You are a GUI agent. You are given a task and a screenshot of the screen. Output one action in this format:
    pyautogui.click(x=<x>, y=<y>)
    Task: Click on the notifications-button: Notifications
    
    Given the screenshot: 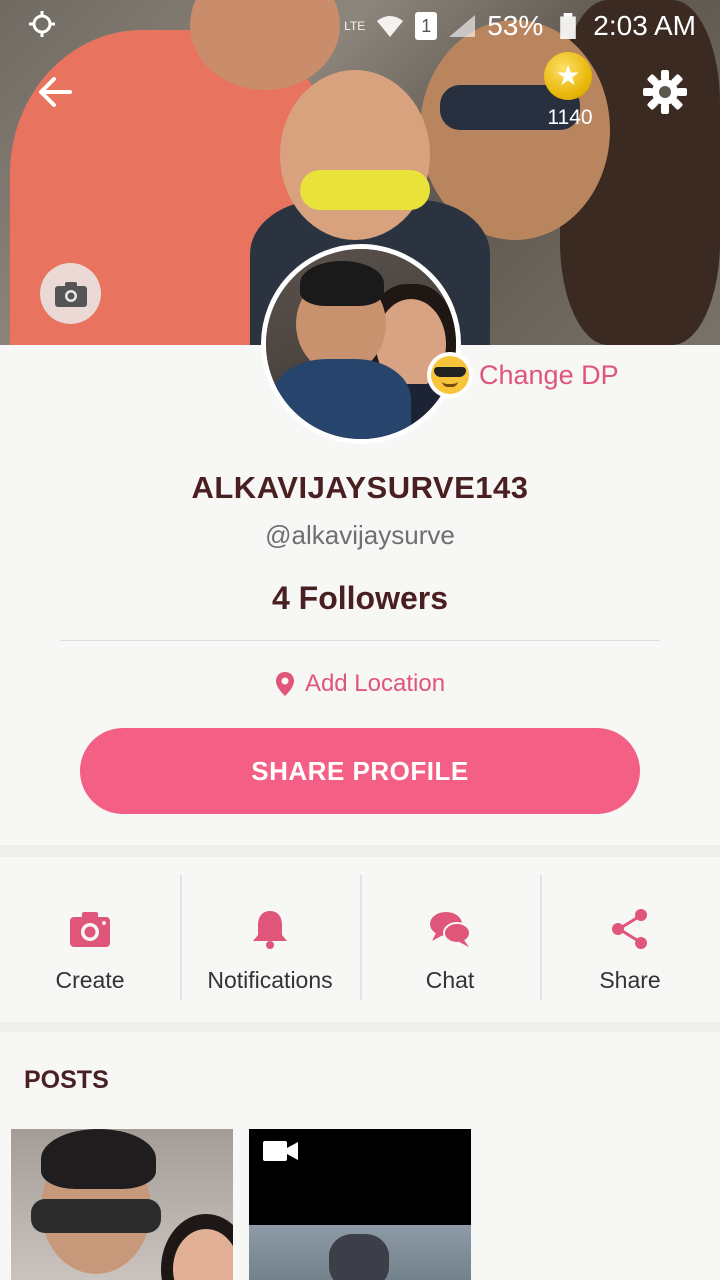 What is the action you would take?
    pyautogui.click(x=270, y=939)
    